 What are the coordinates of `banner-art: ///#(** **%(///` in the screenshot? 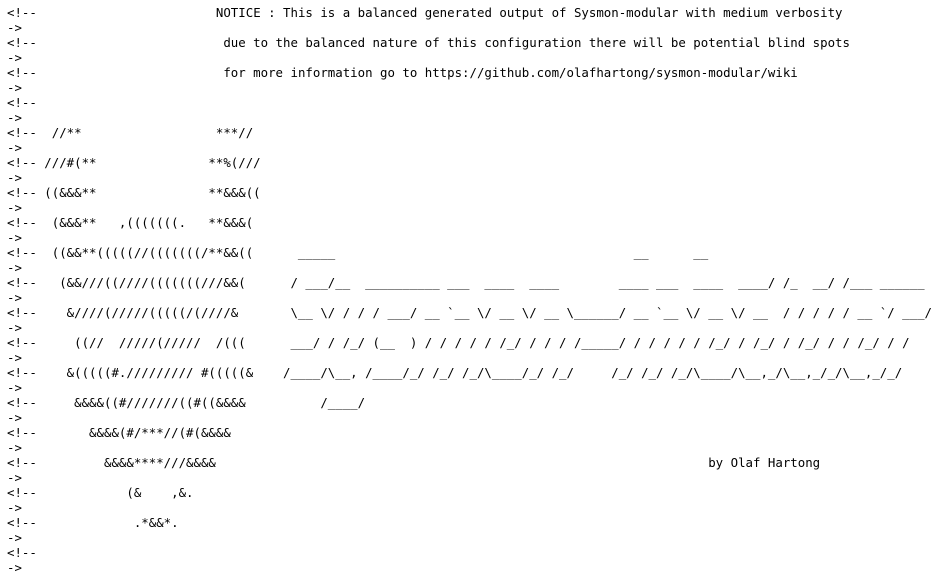 It's located at (148, 162).